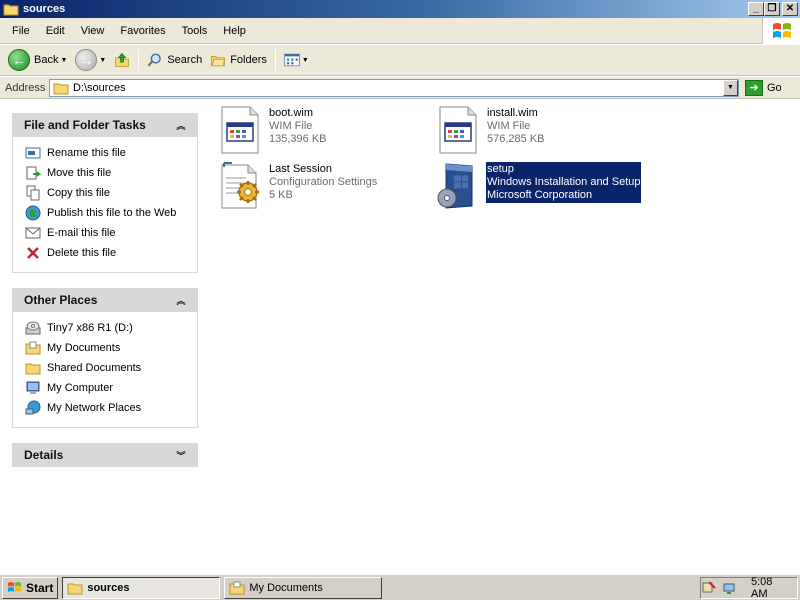 The image size is (800, 600). I want to click on folders-label: Folders, so click(248, 60).